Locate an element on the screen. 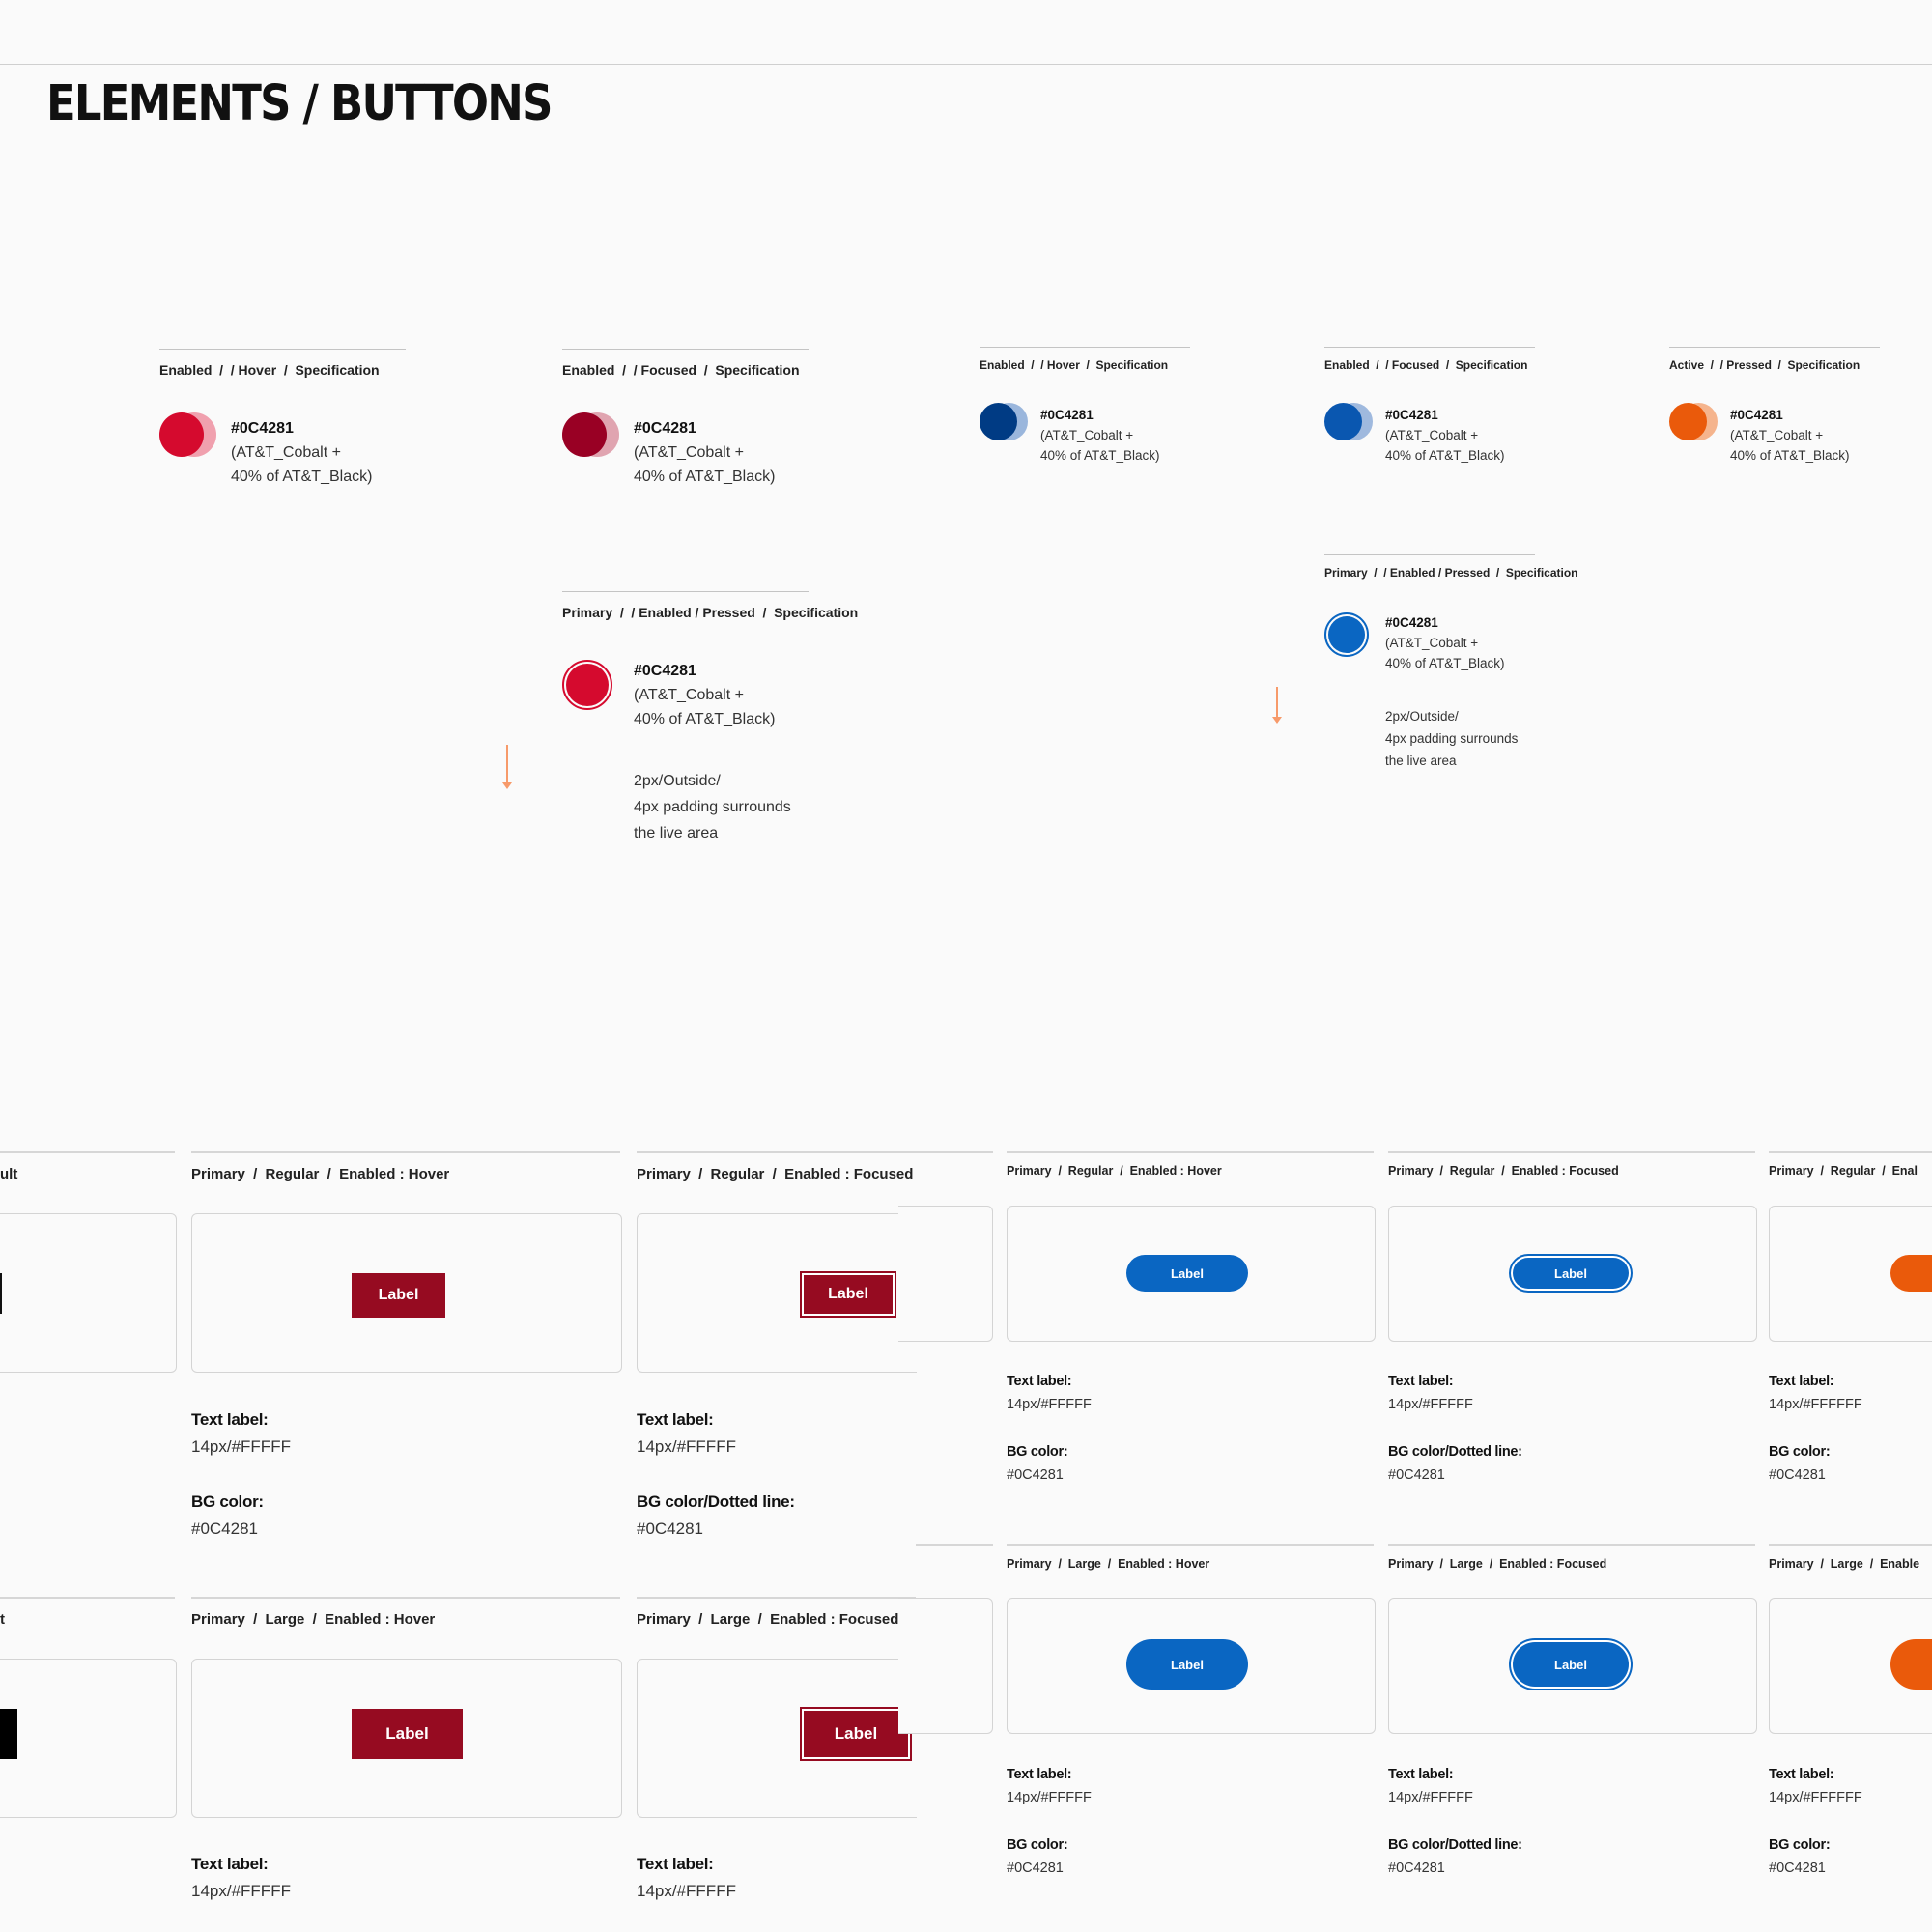 The width and height of the screenshot is (1932, 1932). note-line: 2px/Outside/ is located at coordinates (677, 781).